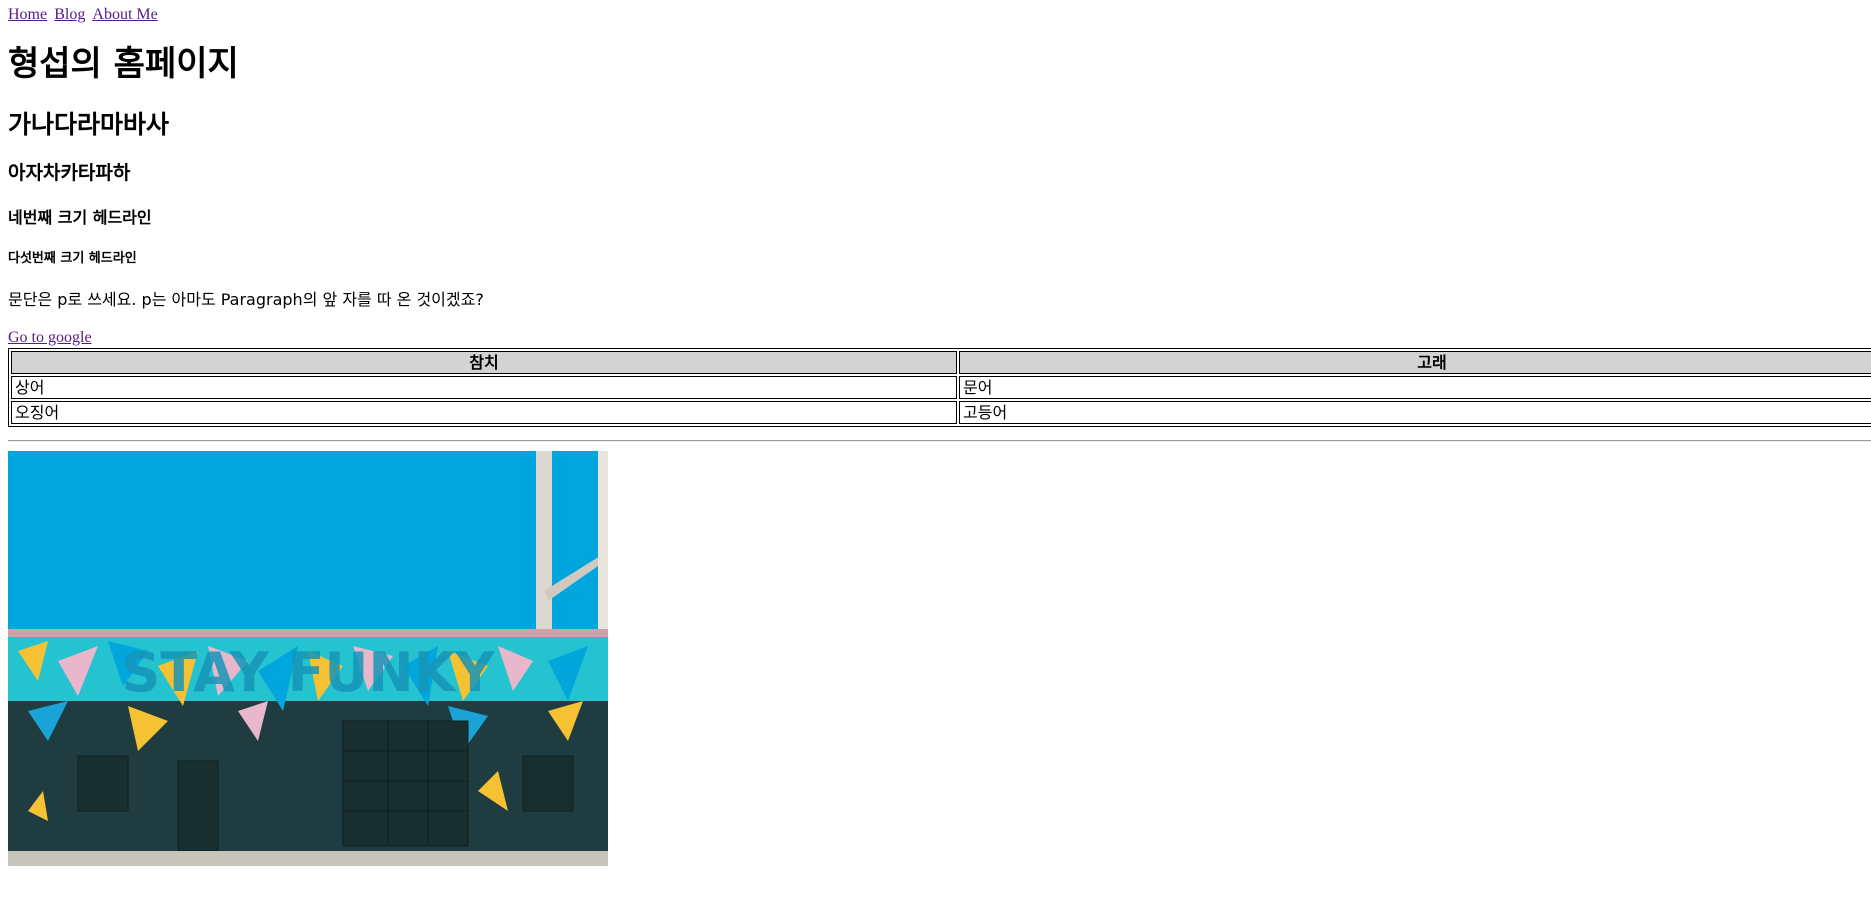 This screenshot has height=897, width=1871. I want to click on fish-table: 참치 고래 상어 문어 오징어 고등어, so click(939, 387).